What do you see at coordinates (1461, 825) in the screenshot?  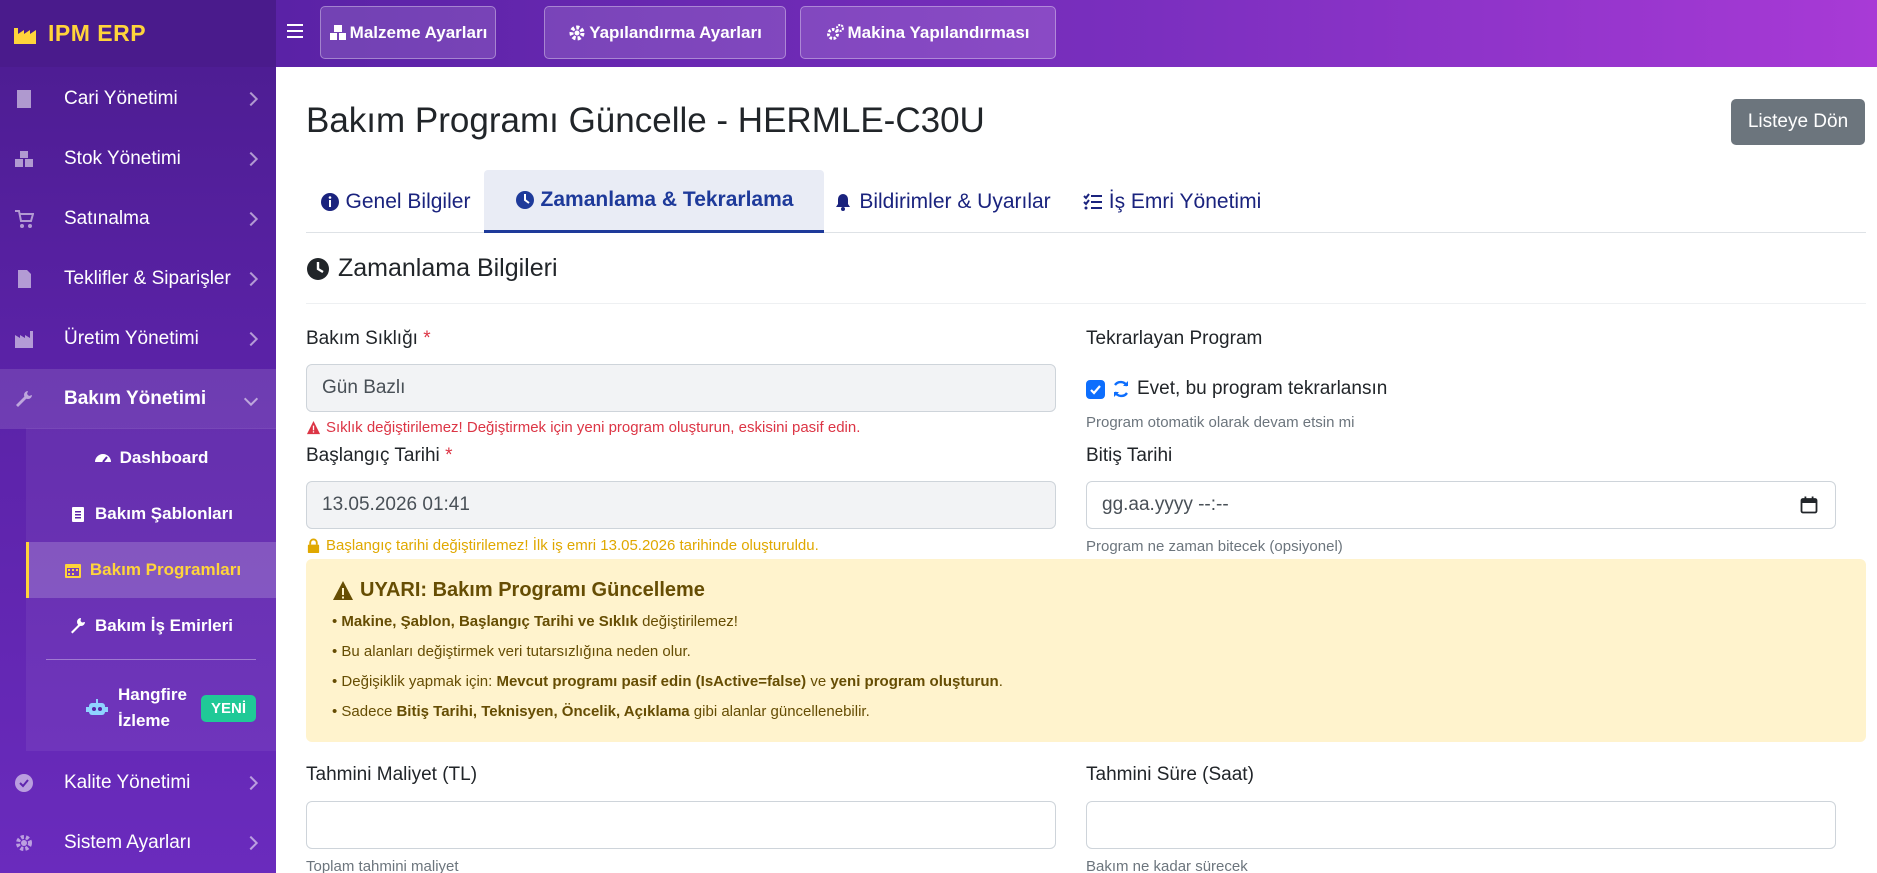 I see `estimated-duration-input` at bounding box center [1461, 825].